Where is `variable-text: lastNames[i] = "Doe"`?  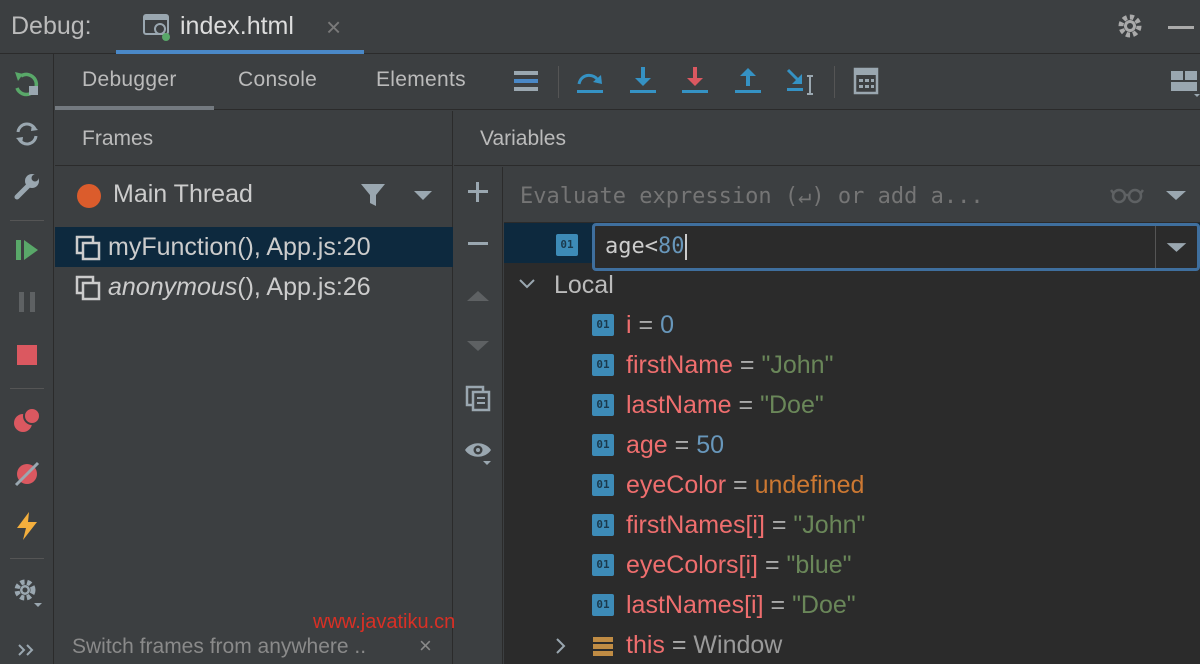
variable-text: lastNames[i] = "Doe" is located at coordinates (741, 605).